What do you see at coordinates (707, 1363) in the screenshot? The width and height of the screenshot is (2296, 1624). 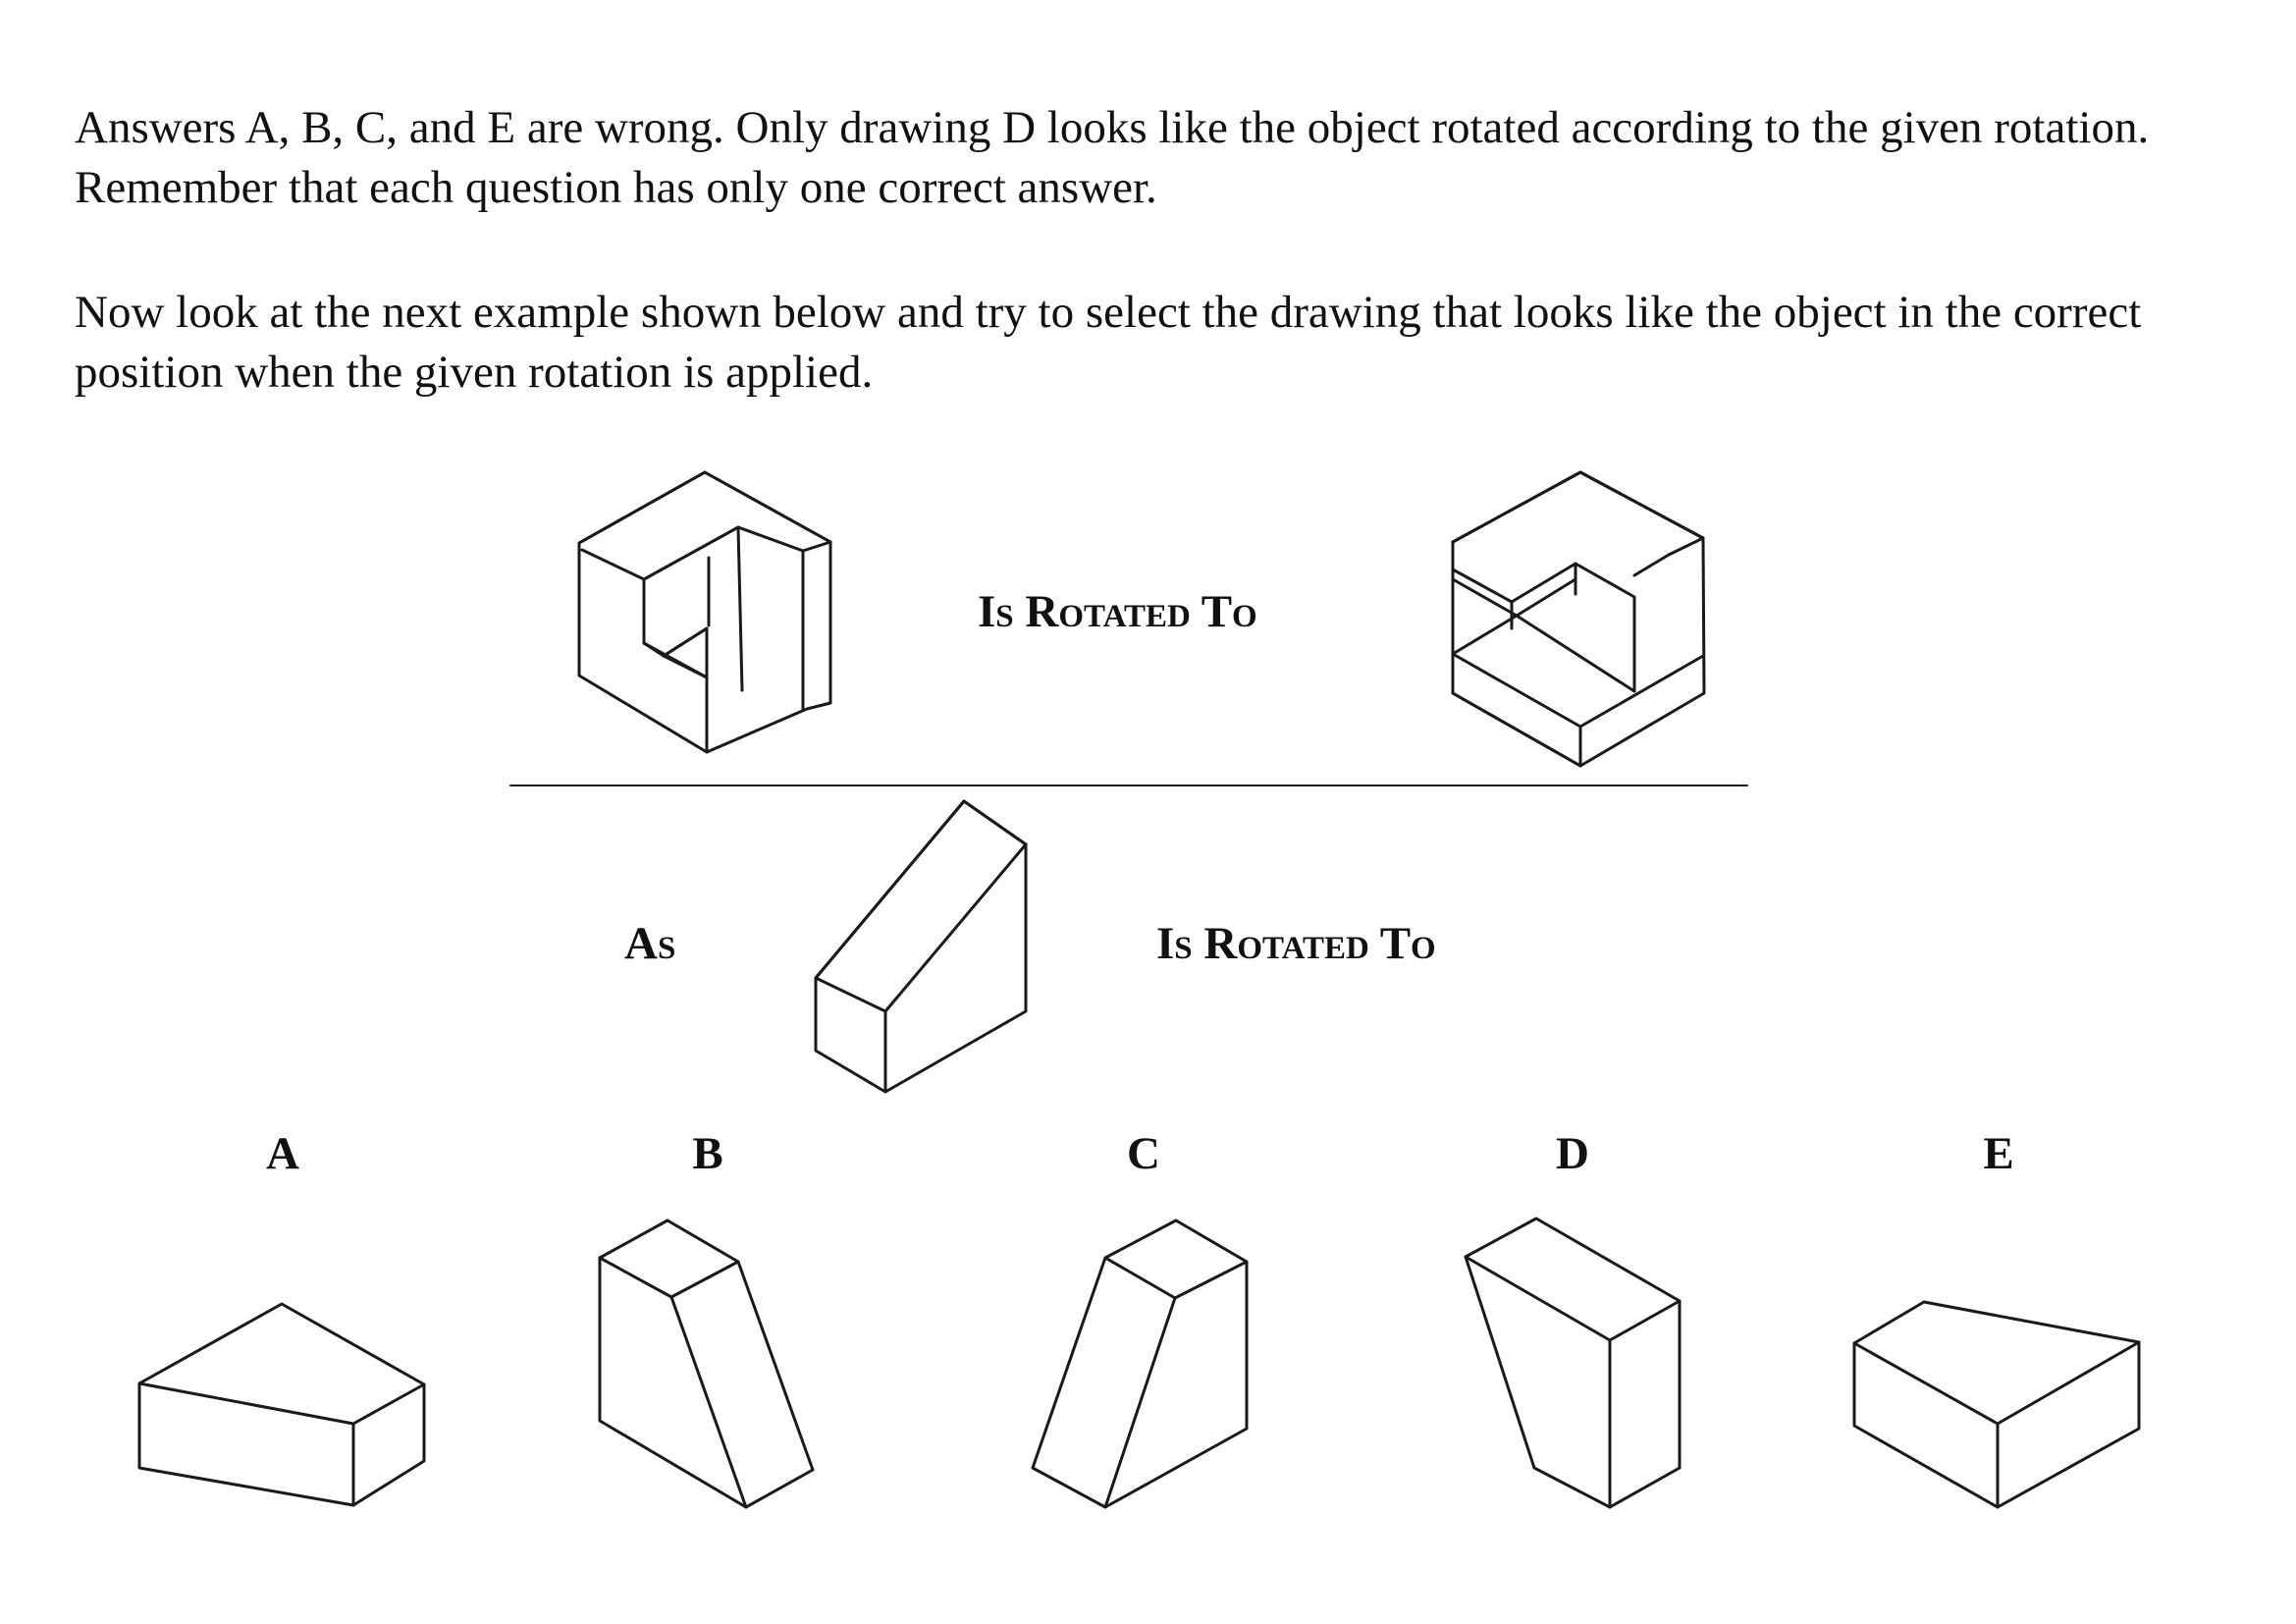 I see `wedge-option-b-drawing` at bounding box center [707, 1363].